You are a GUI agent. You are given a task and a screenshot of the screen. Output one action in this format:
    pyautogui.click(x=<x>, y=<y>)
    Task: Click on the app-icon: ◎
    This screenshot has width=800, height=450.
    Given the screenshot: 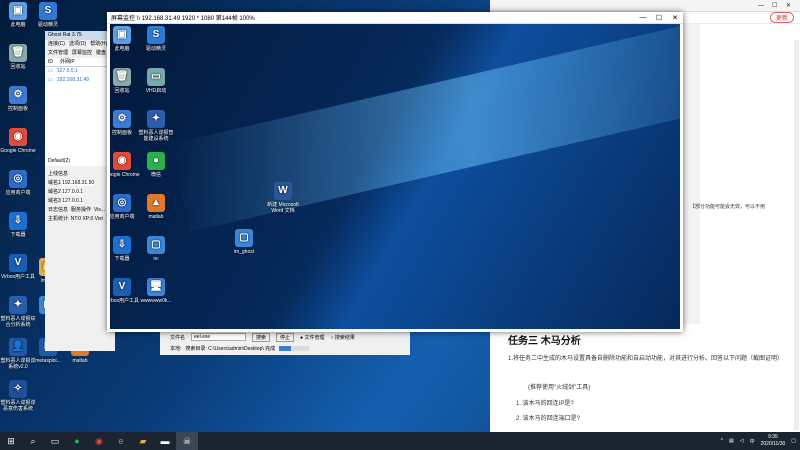 What is the action you would take?
    pyautogui.click(x=122, y=203)
    